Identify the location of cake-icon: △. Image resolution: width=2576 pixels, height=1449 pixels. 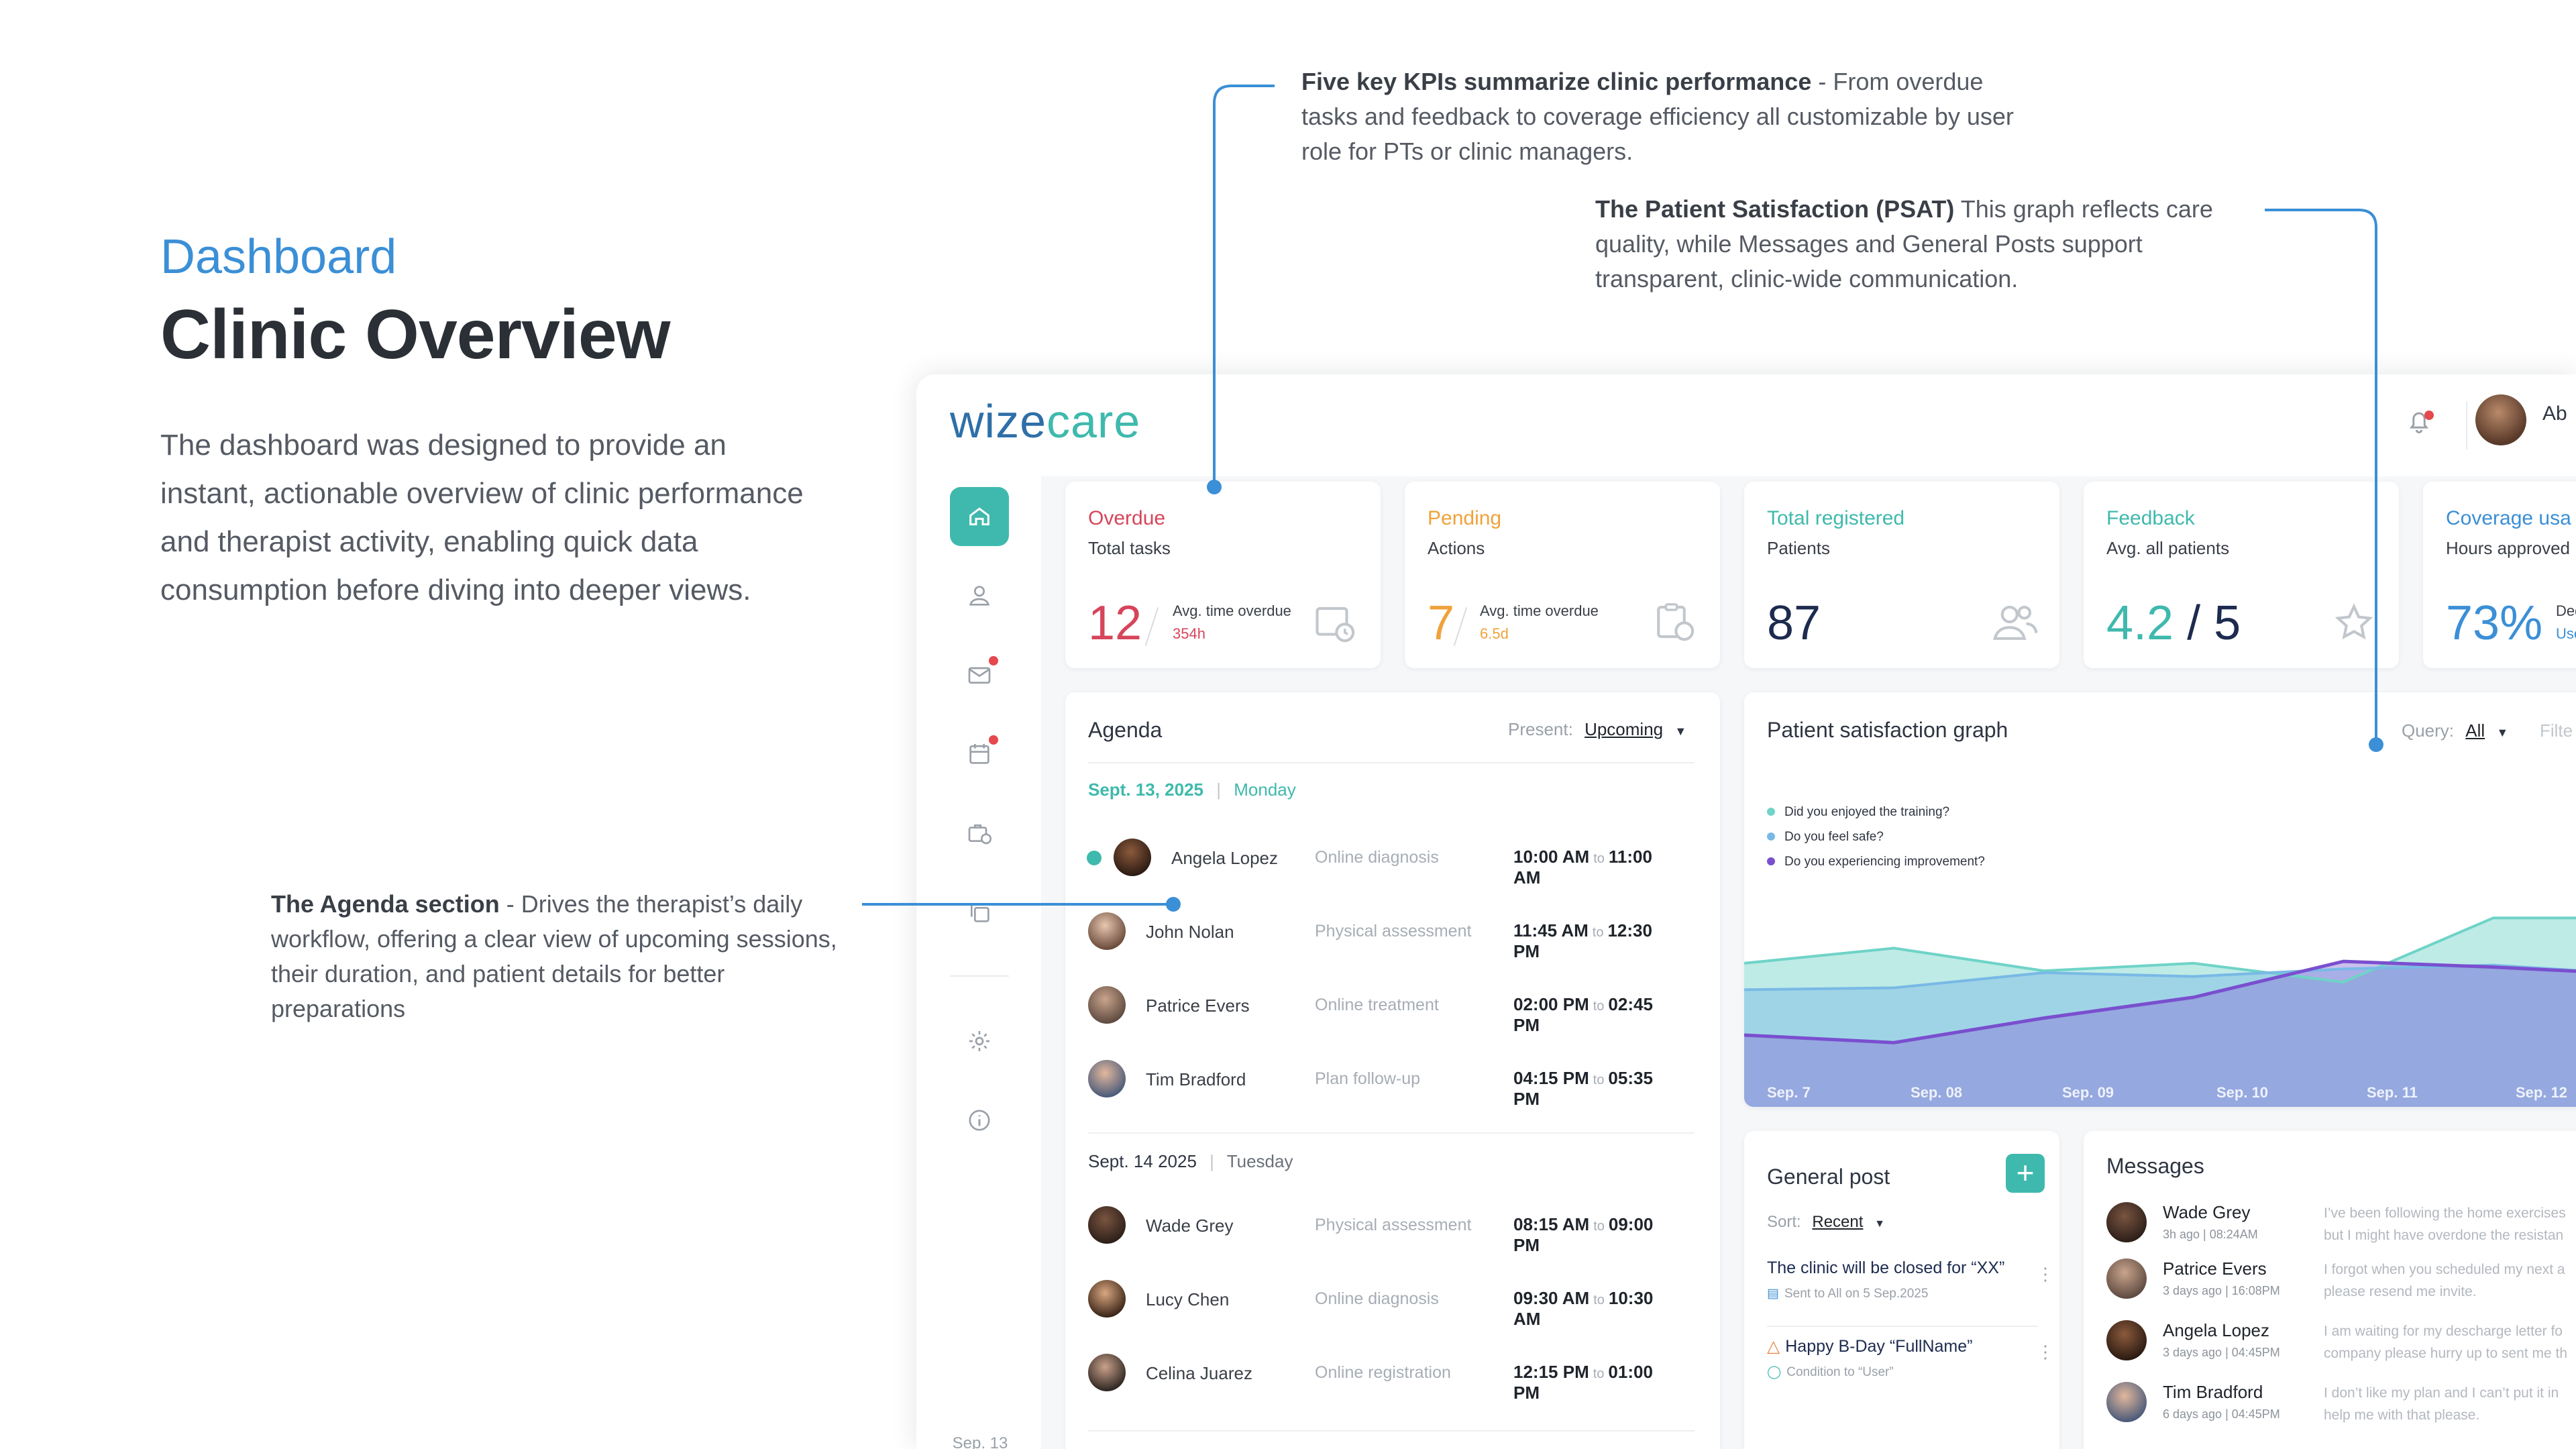
(1773, 1346).